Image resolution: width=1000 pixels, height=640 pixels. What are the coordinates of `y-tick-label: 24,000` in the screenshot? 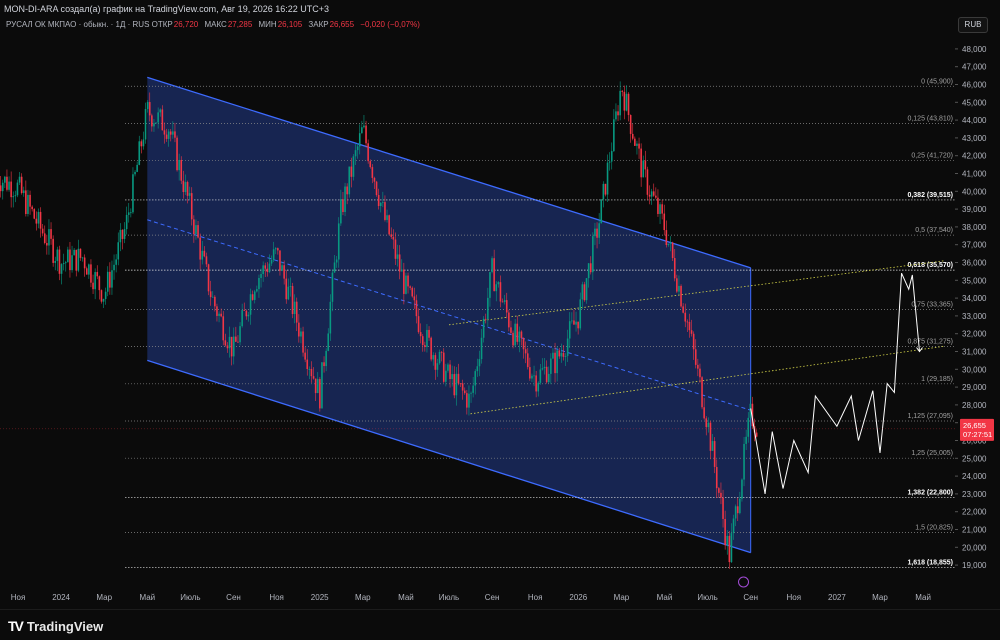 It's located at (974, 476).